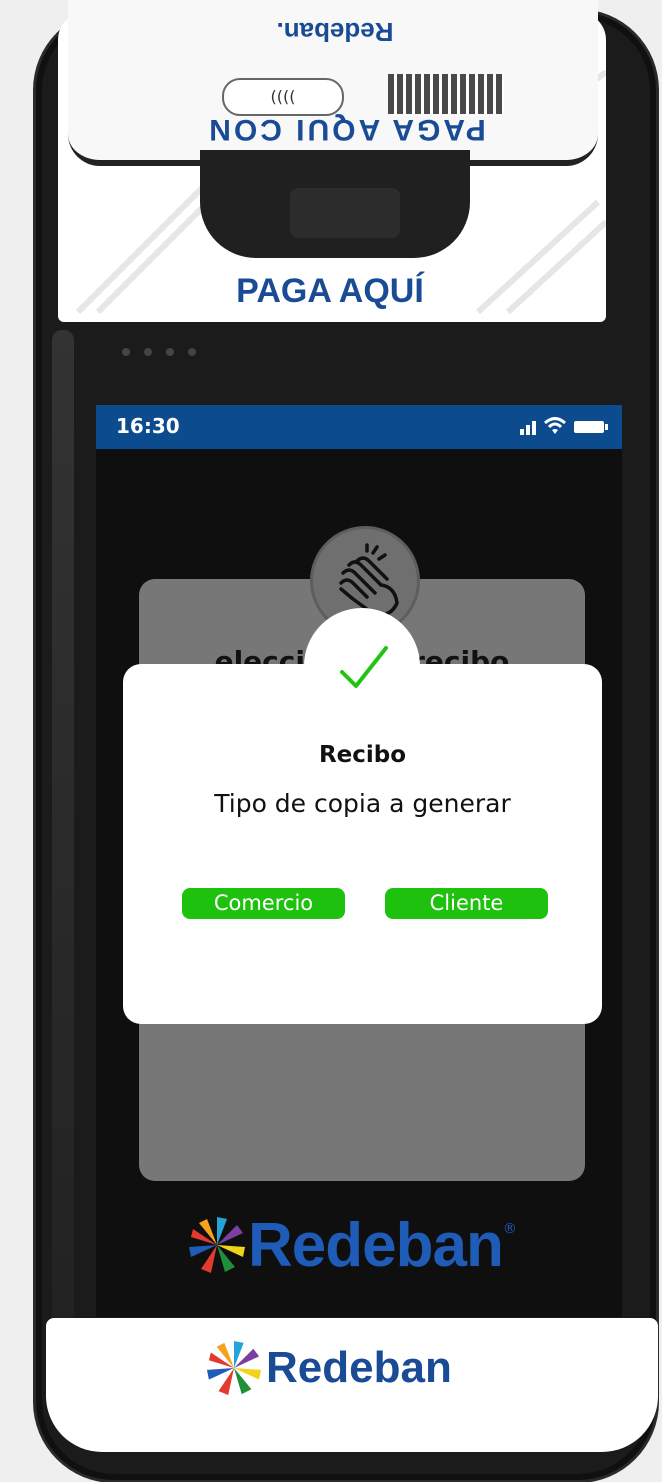 The image size is (662, 1482). Describe the element at coordinates (63, 830) in the screenshot. I see `side-bezel` at that location.